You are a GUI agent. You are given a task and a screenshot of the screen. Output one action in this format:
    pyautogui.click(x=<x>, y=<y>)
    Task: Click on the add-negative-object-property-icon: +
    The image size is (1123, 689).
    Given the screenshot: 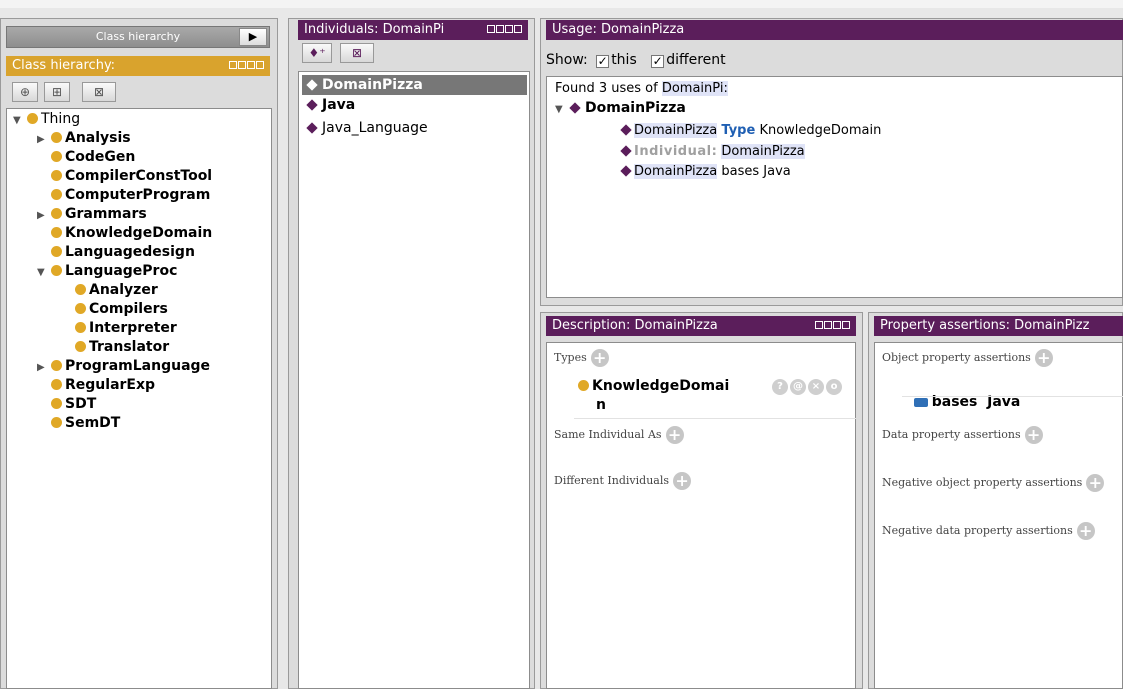 What is the action you would take?
    pyautogui.click(x=1095, y=483)
    